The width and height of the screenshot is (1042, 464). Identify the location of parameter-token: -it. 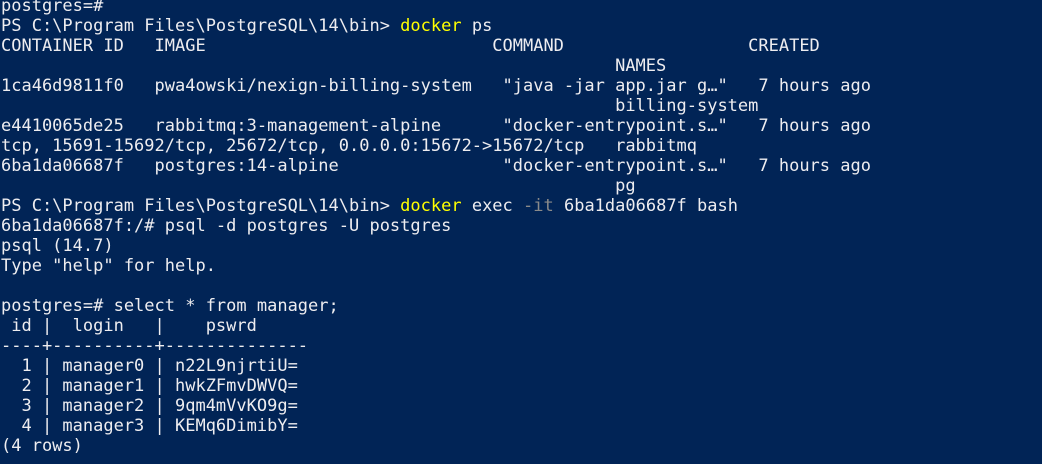
(538, 206).